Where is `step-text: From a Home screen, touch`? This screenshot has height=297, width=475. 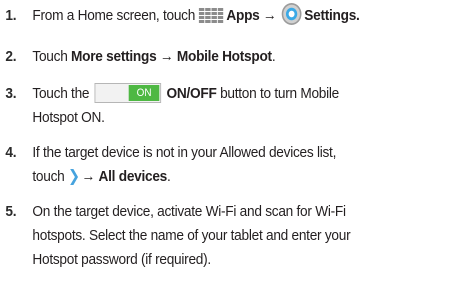
step-text: From a Home screen, touch is located at coordinates (114, 15).